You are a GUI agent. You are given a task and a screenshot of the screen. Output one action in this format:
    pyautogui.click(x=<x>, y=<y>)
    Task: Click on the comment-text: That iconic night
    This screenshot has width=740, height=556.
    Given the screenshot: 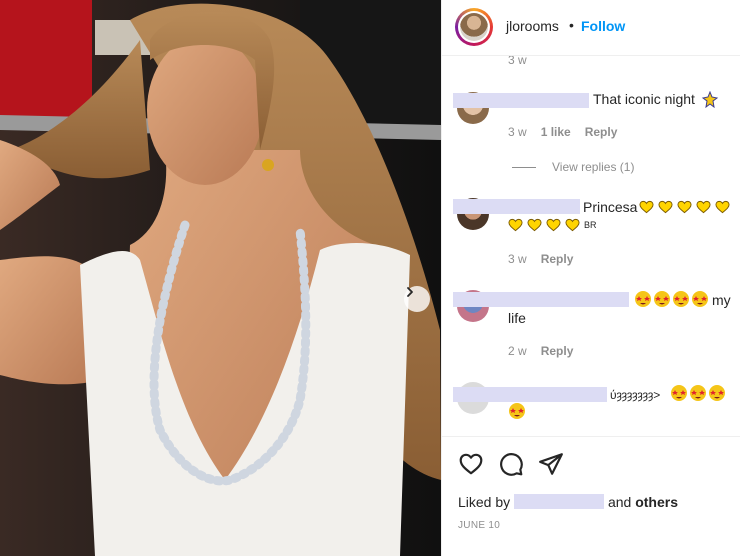 What is the action you would take?
    pyautogui.click(x=644, y=99)
    